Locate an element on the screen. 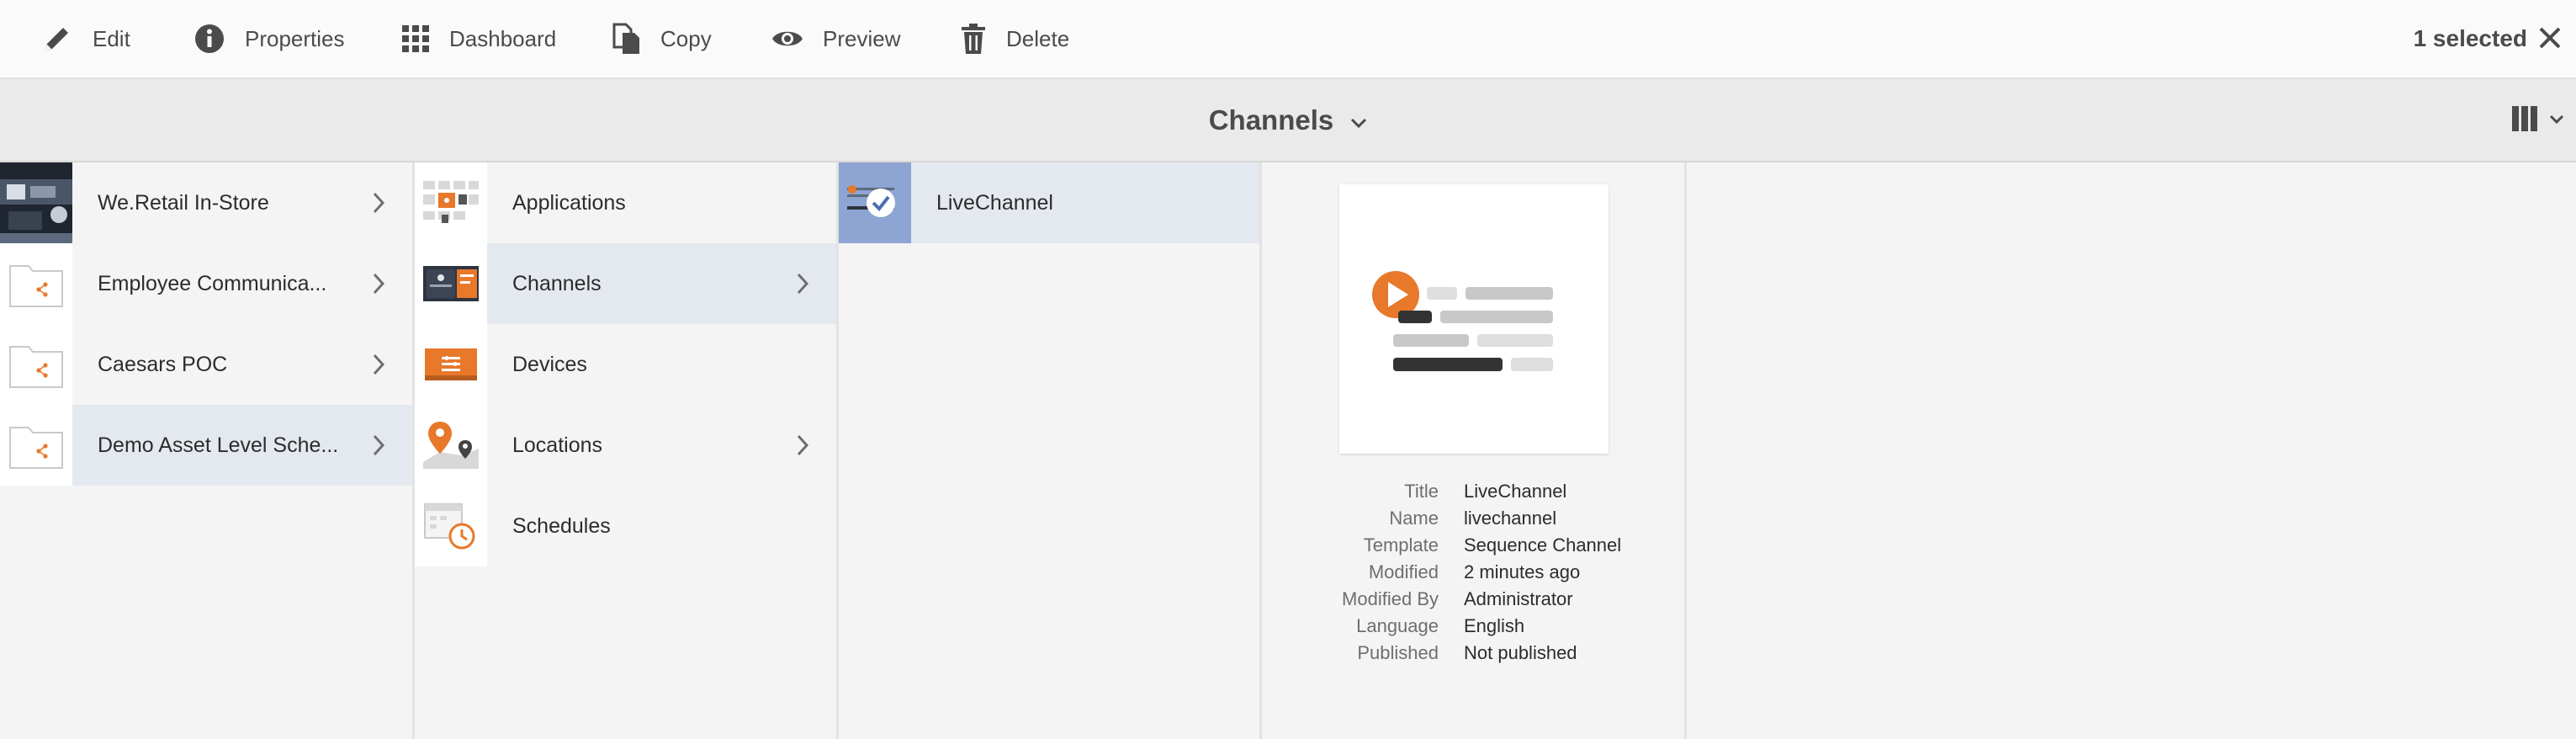 The height and width of the screenshot is (739, 2576). preview-button: Preview is located at coordinates (835, 38).